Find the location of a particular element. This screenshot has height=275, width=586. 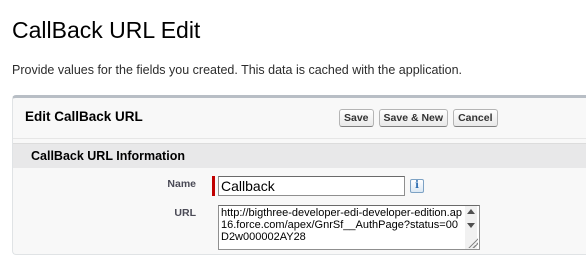

required-indicator is located at coordinates (213, 186).